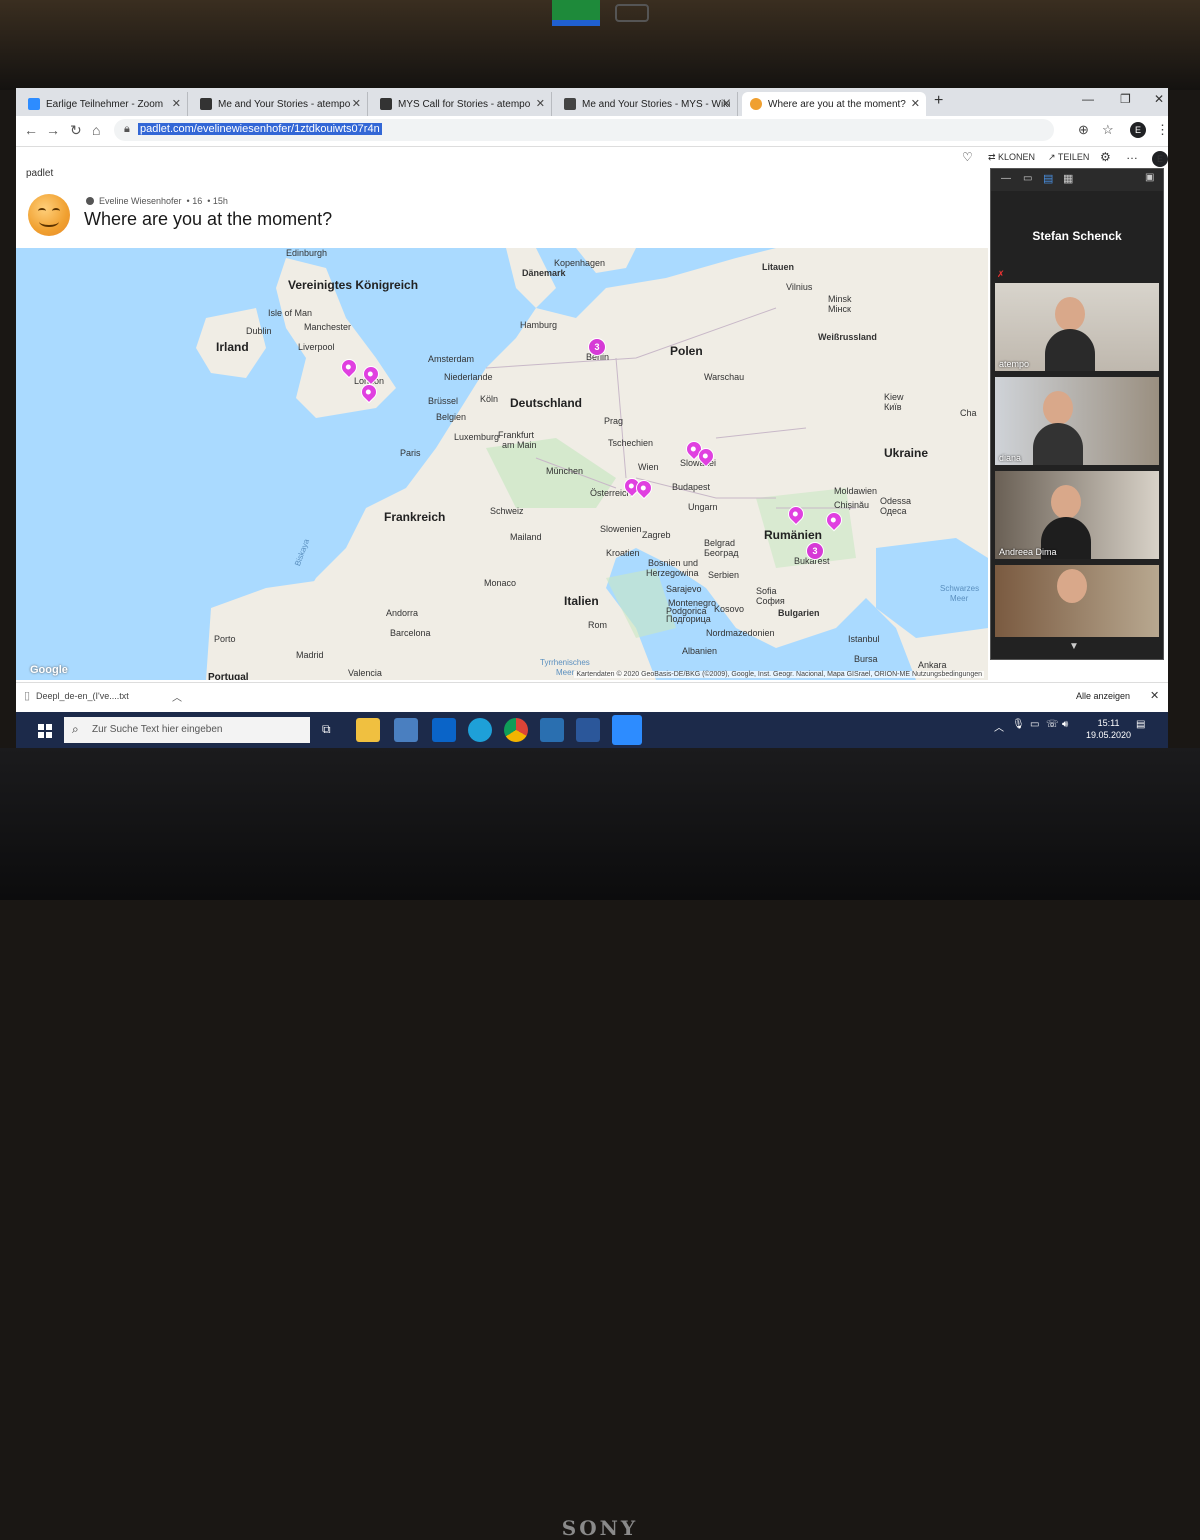  What do you see at coordinates (1065, 724) in the screenshot?
I see `volume-icon: 🔊︎` at bounding box center [1065, 724].